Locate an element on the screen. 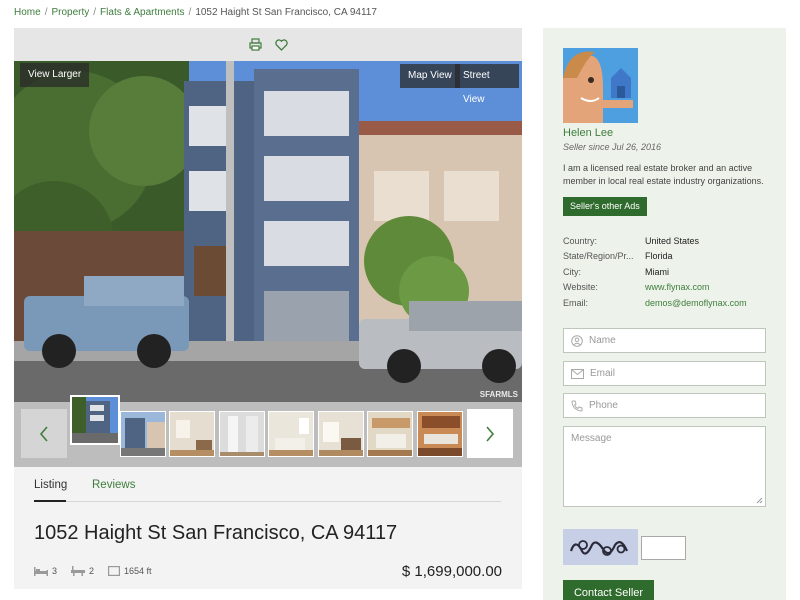 Image resolution: width=800 pixels, height=600 pixels. breadcrumb-property-link: Property is located at coordinates (70, 12).